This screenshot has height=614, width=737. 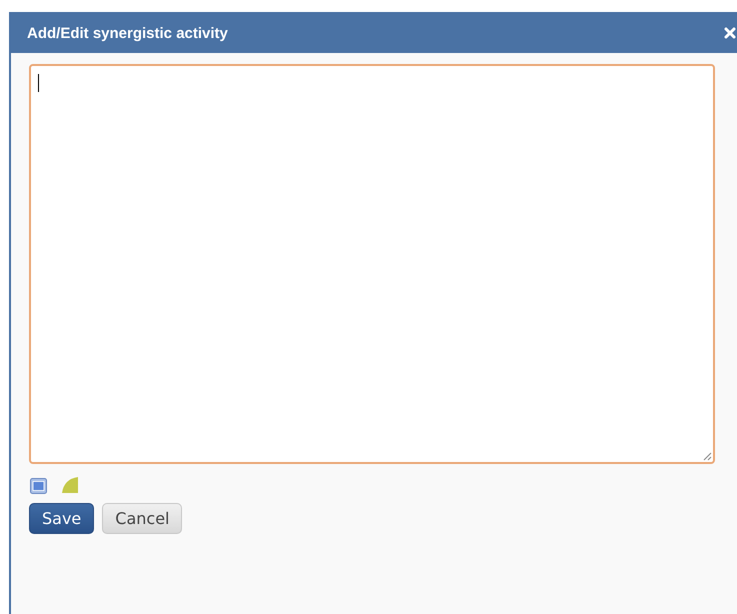 What do you see at coordinates (38, 486) in the screenshot?
I see `window-icon` at bounding box center [38, 486].